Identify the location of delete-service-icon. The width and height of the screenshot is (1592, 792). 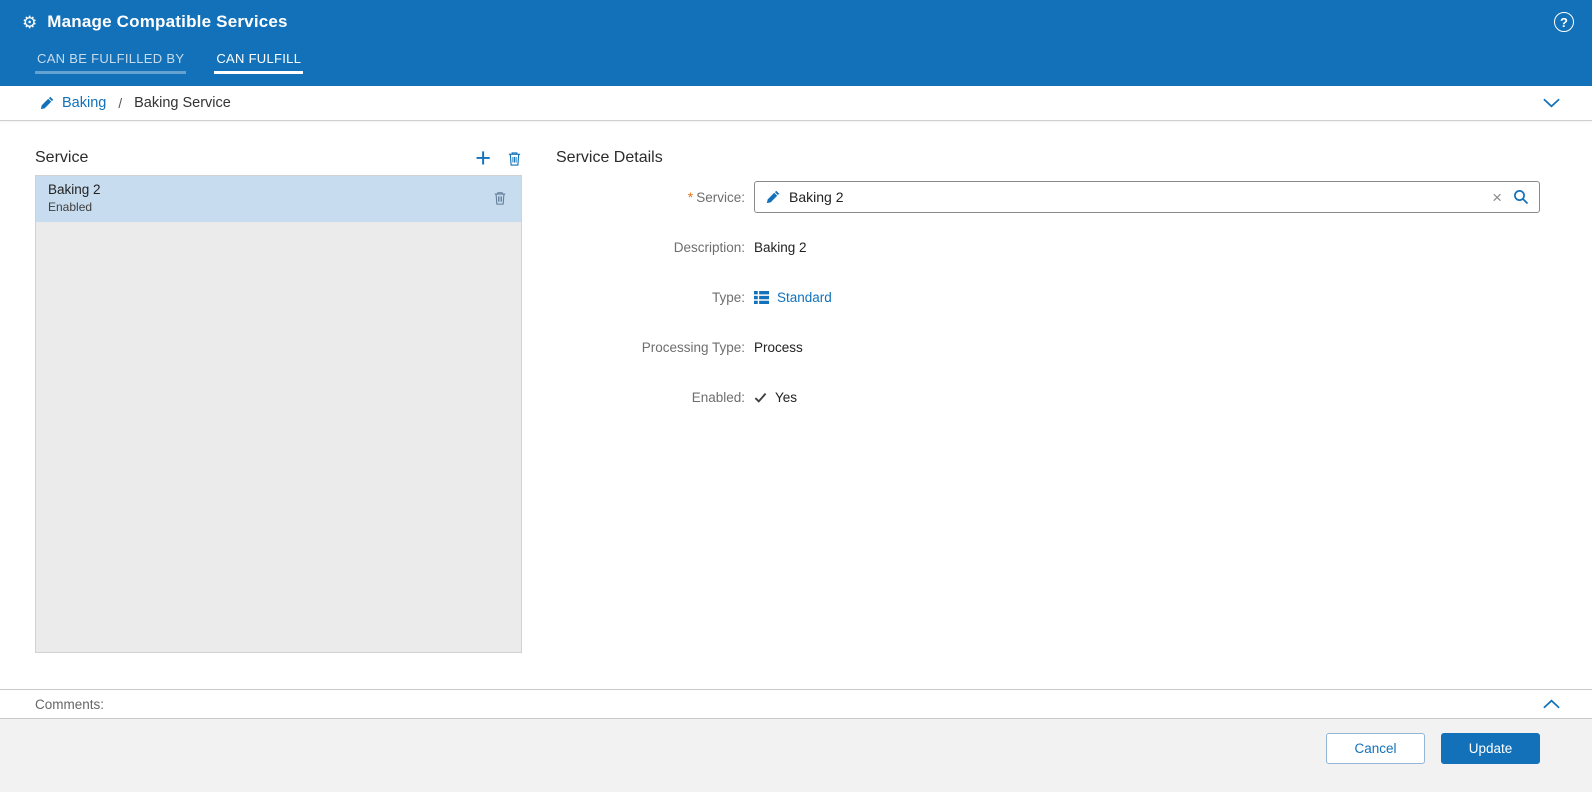
(514, 158).